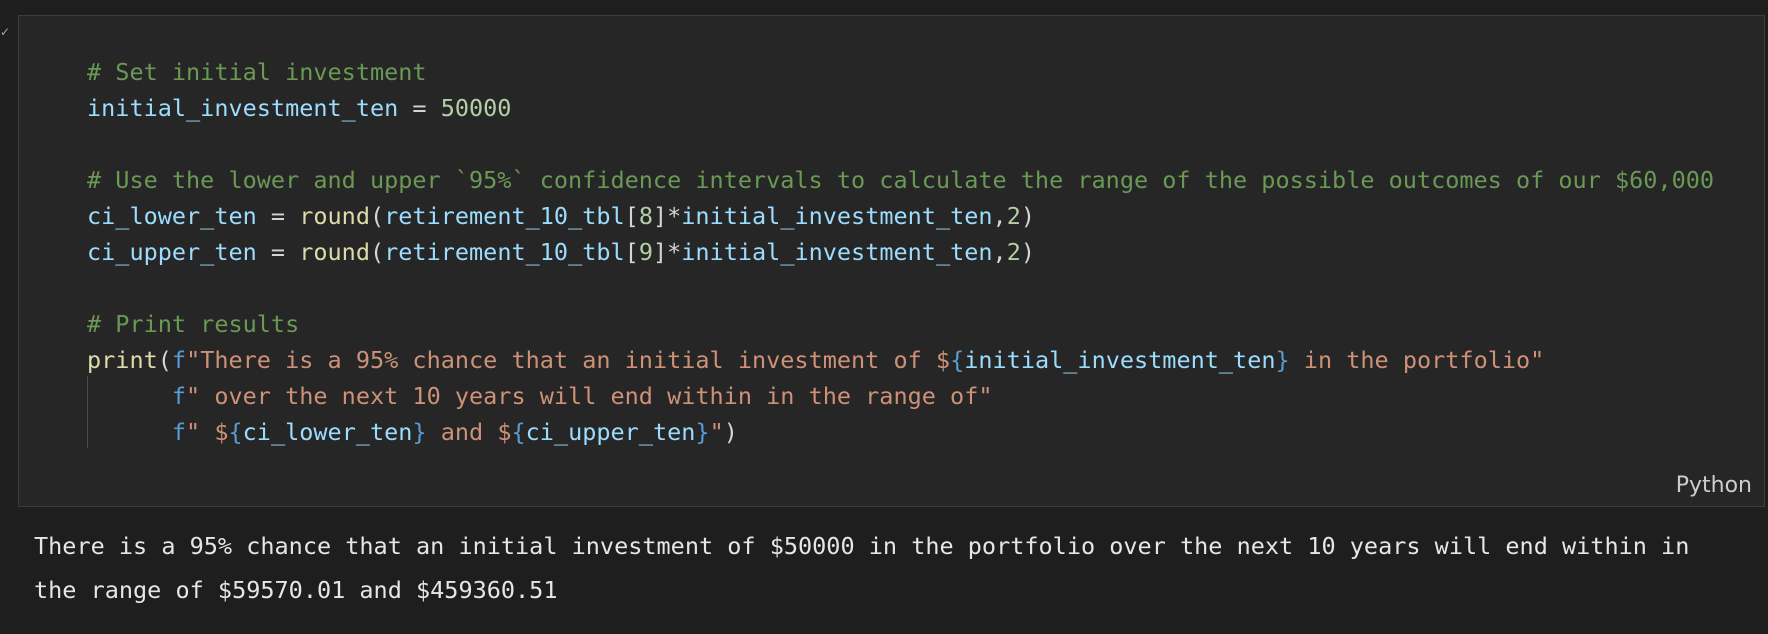 The image size is (1768, 634). Describe the element at coordinates (900, 432) in the screenshot. I see `code-line: f" ${ci_lower_ten} and ${ci_upper_ten}")` at that location.